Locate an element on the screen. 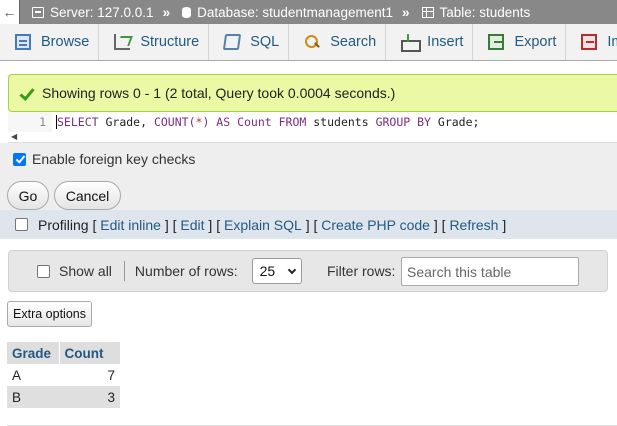 The width and height of the screenshot is (617, 426). tab-browse: Browse is located at coordinates (50, 42).